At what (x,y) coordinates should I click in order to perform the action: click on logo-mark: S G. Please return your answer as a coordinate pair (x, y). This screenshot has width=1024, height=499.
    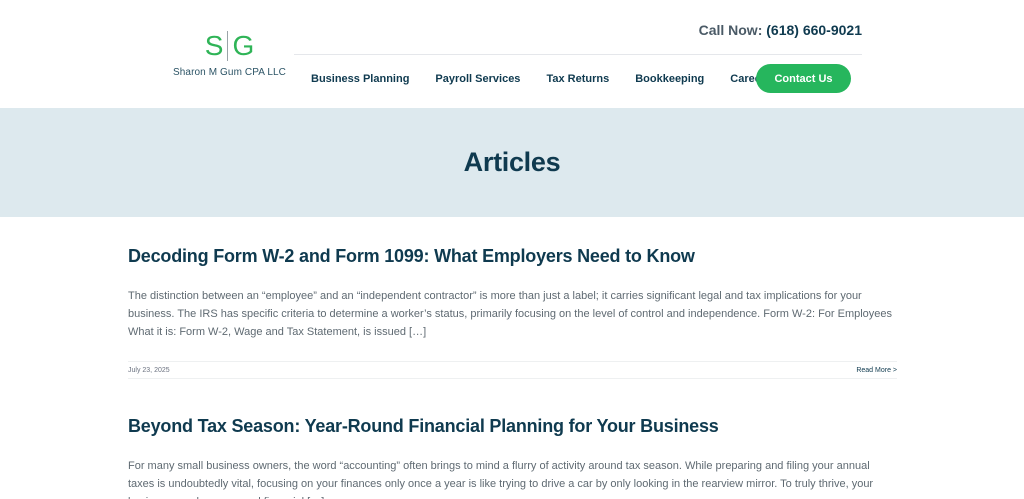
    Looking at the image, I should click on (229, 46).